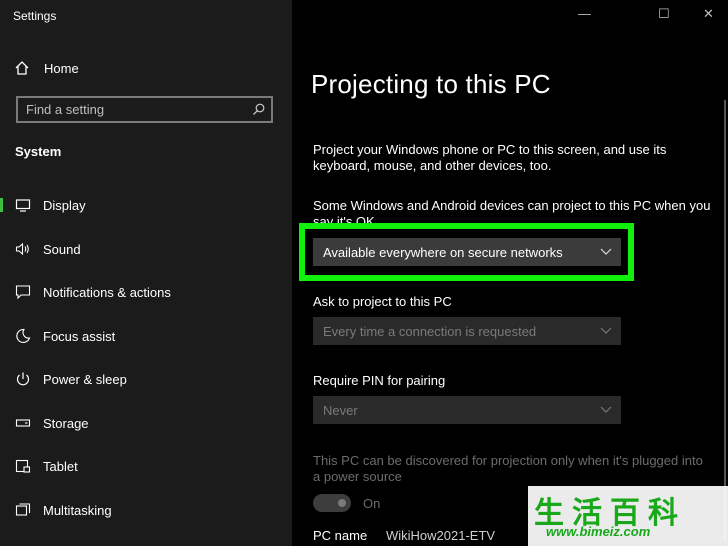  Describe the element at coordinates (23, 509) in the screenshot. I see `multitasking-icon` at that location.